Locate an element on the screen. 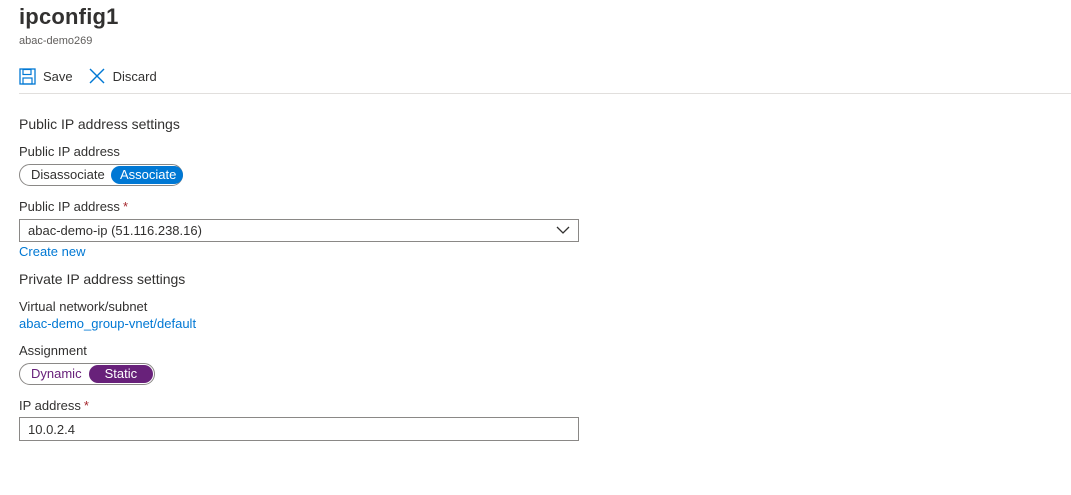  chevron-down-icon is located at coordinates (563, 230).